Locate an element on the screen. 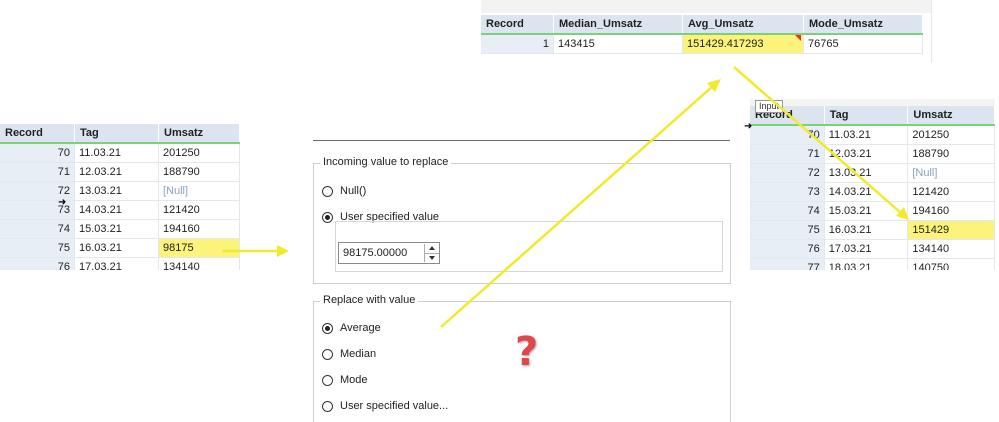 The width and height of the screenshot is (999, 422). arrow-result-to-output is located at coordinates (821, 143).